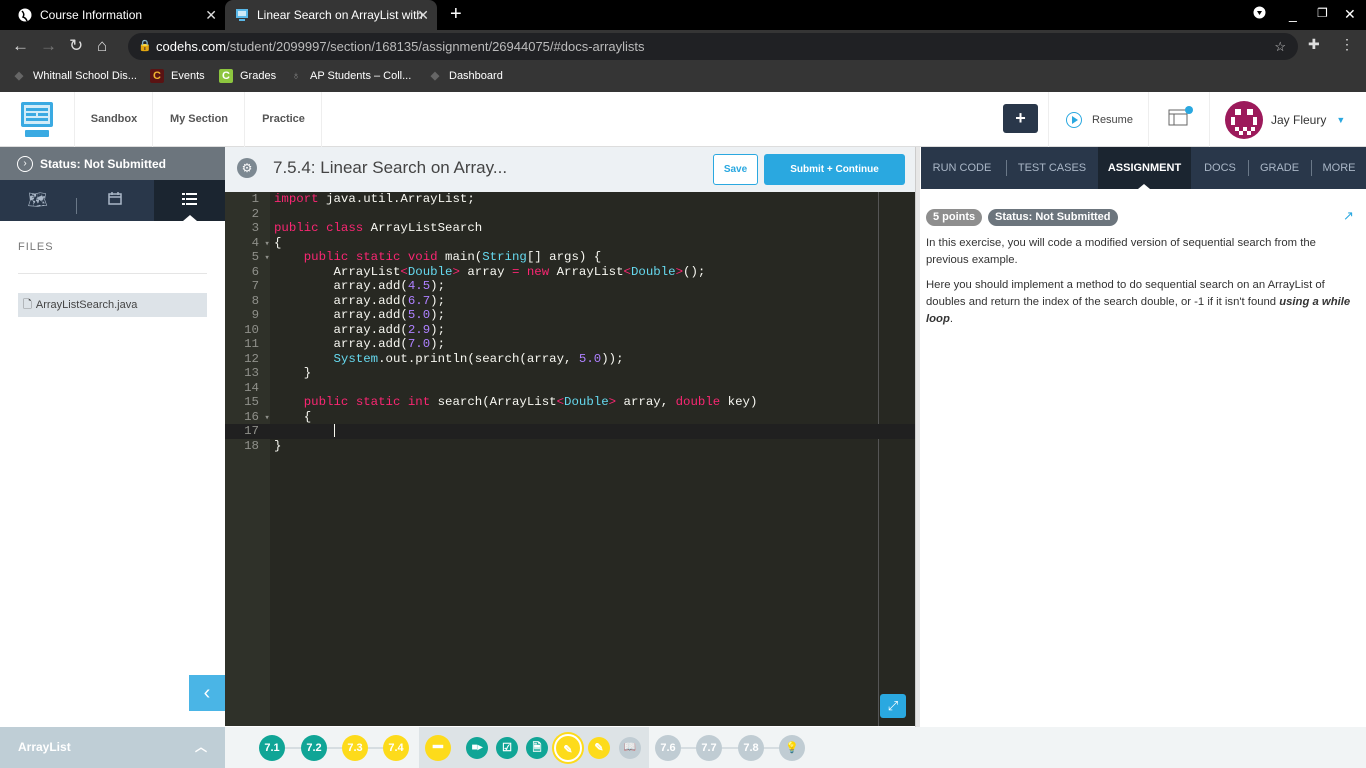  I want to click on back-icon: ←, so click(20, 46).